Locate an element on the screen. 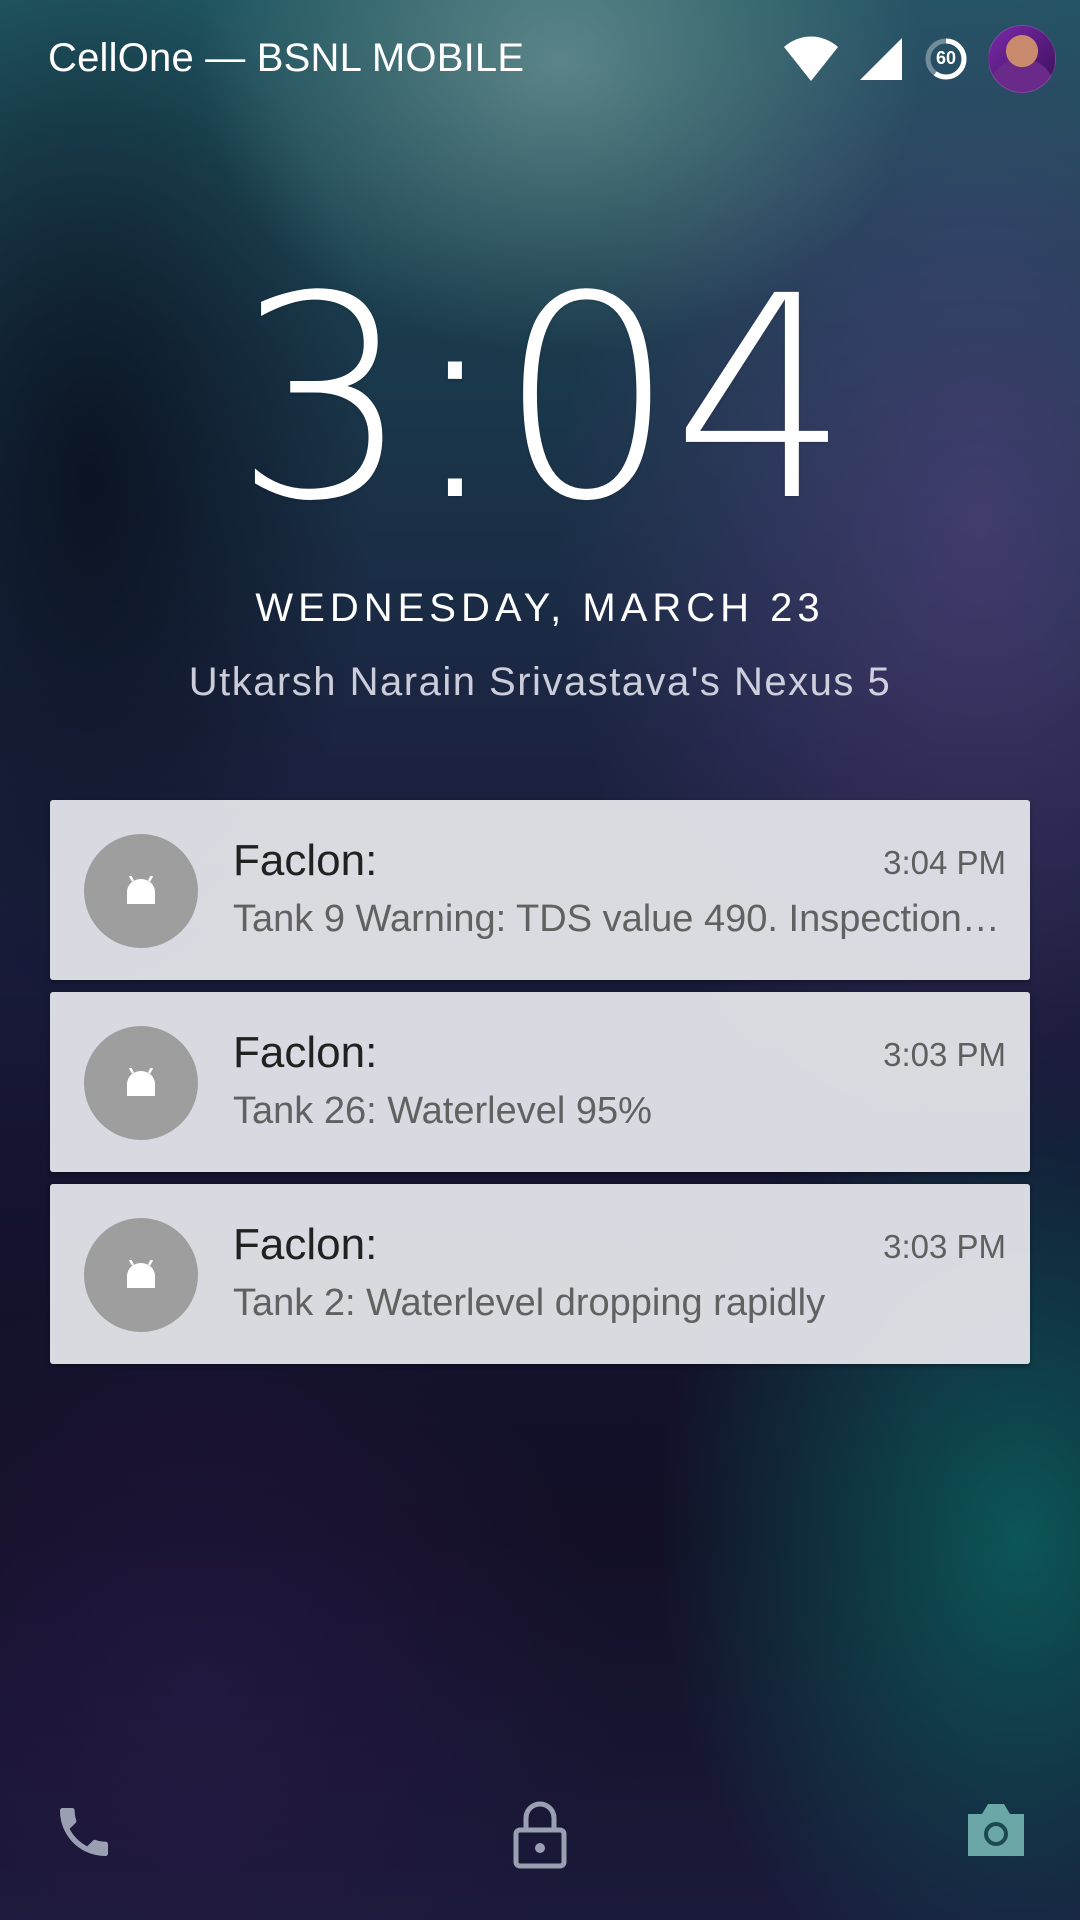 The image size is (1080, 1920). notification-text: Tank 26: Waterlevel 95% is located at coordinates (442, 1111).